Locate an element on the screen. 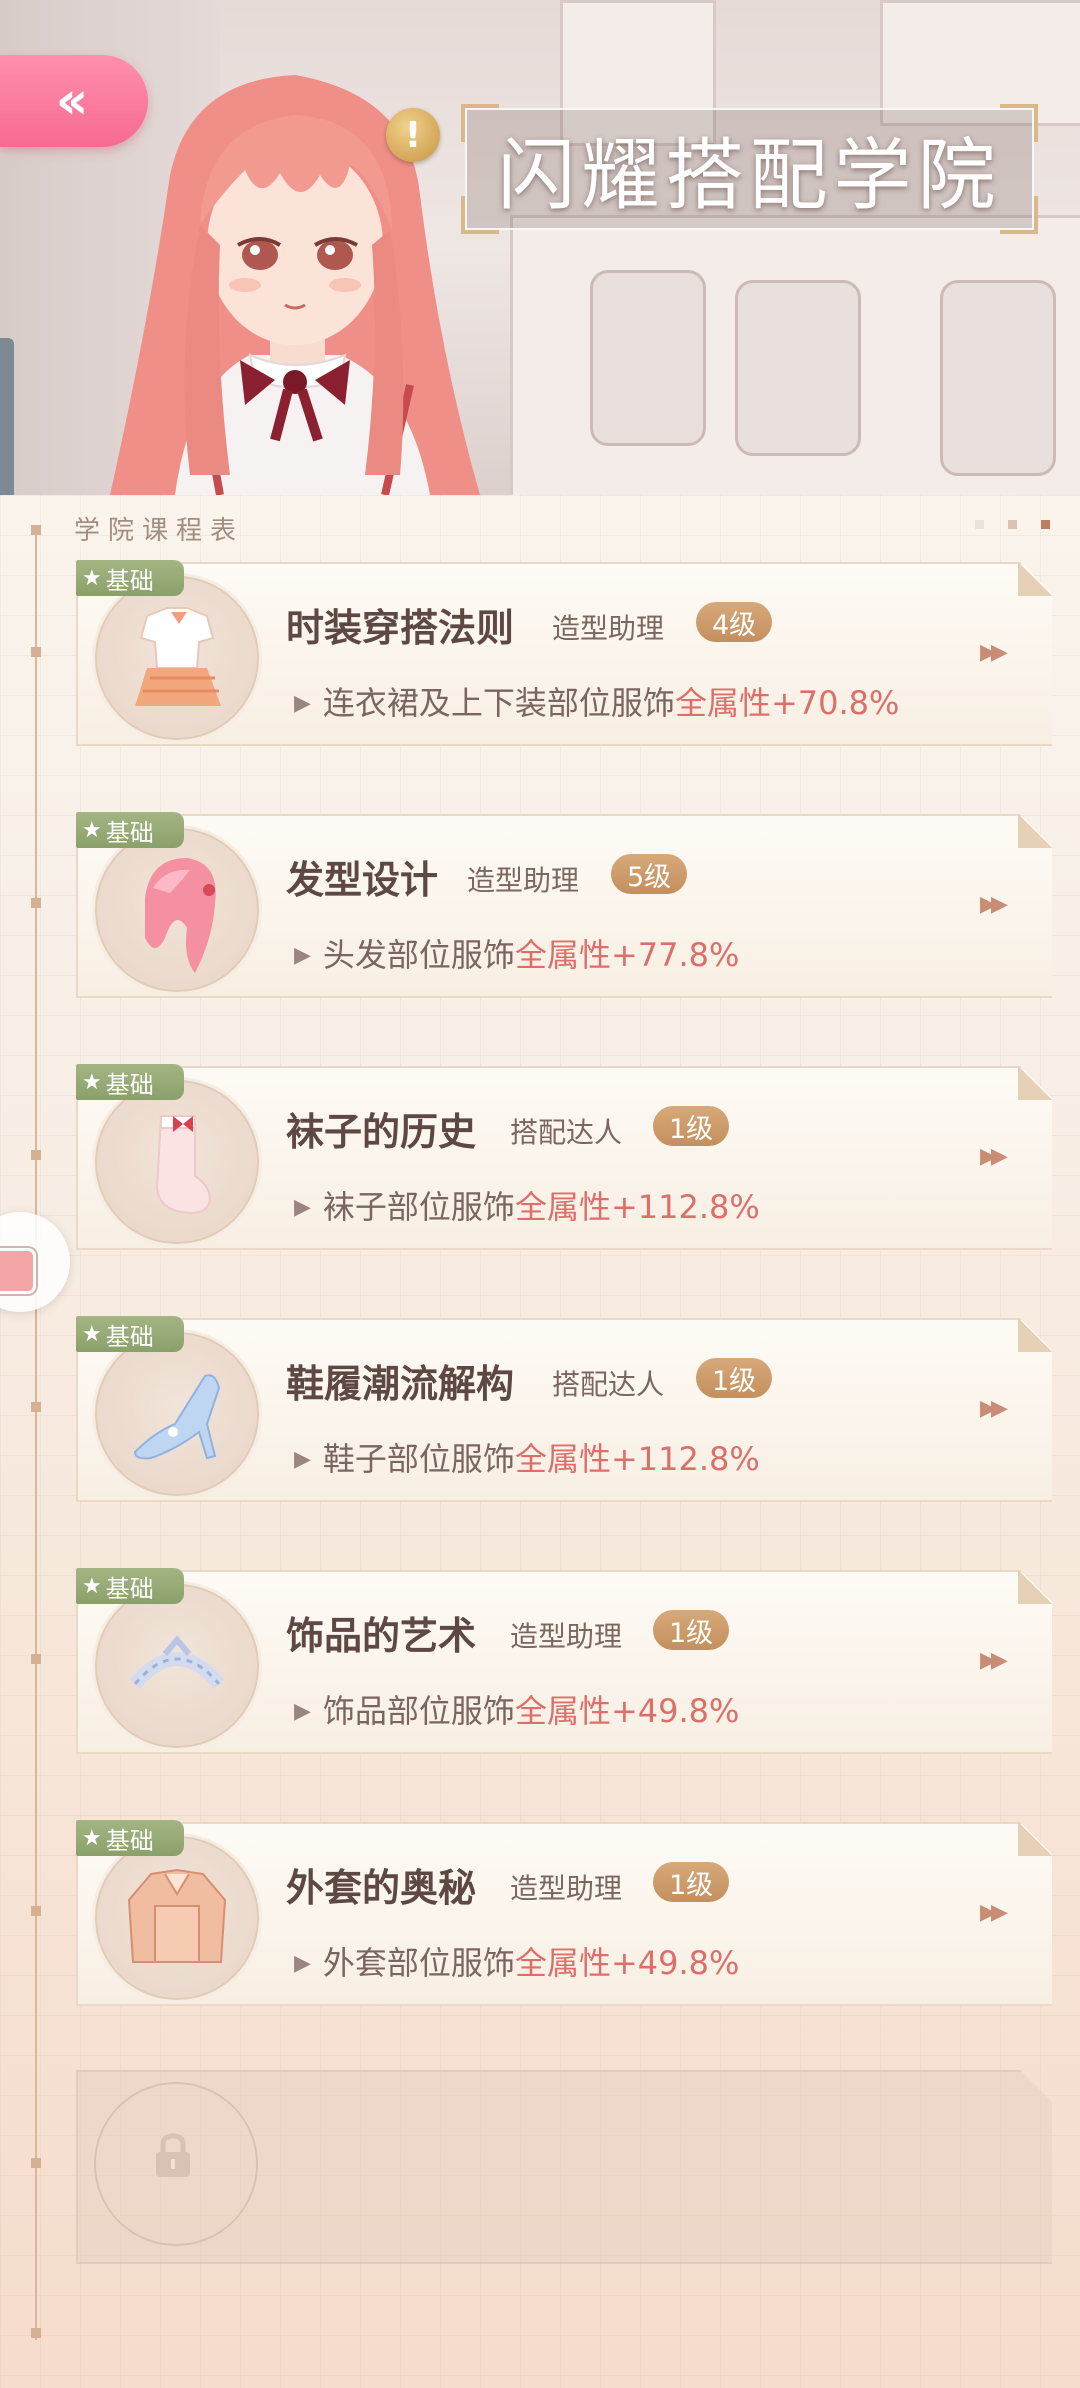 Image resolution: width=1080 pixels, height=2388 pixels. shoe-icon is located at coordinates (177, 1417).